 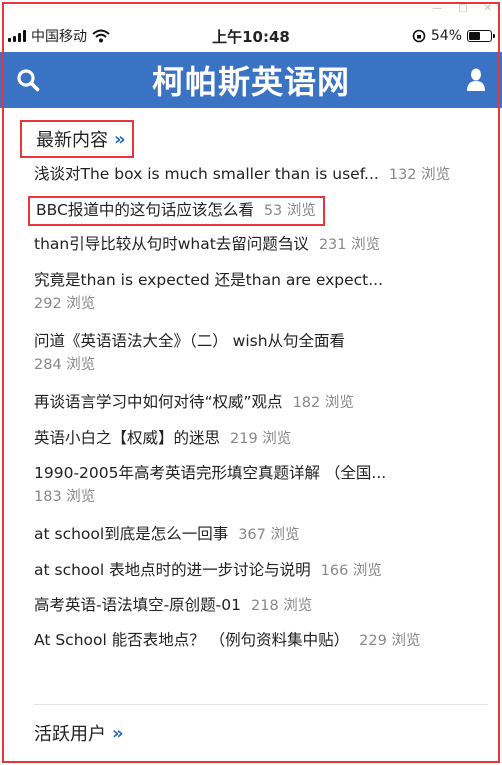 I want to click on signal-icon, so click(x=17, y=36).